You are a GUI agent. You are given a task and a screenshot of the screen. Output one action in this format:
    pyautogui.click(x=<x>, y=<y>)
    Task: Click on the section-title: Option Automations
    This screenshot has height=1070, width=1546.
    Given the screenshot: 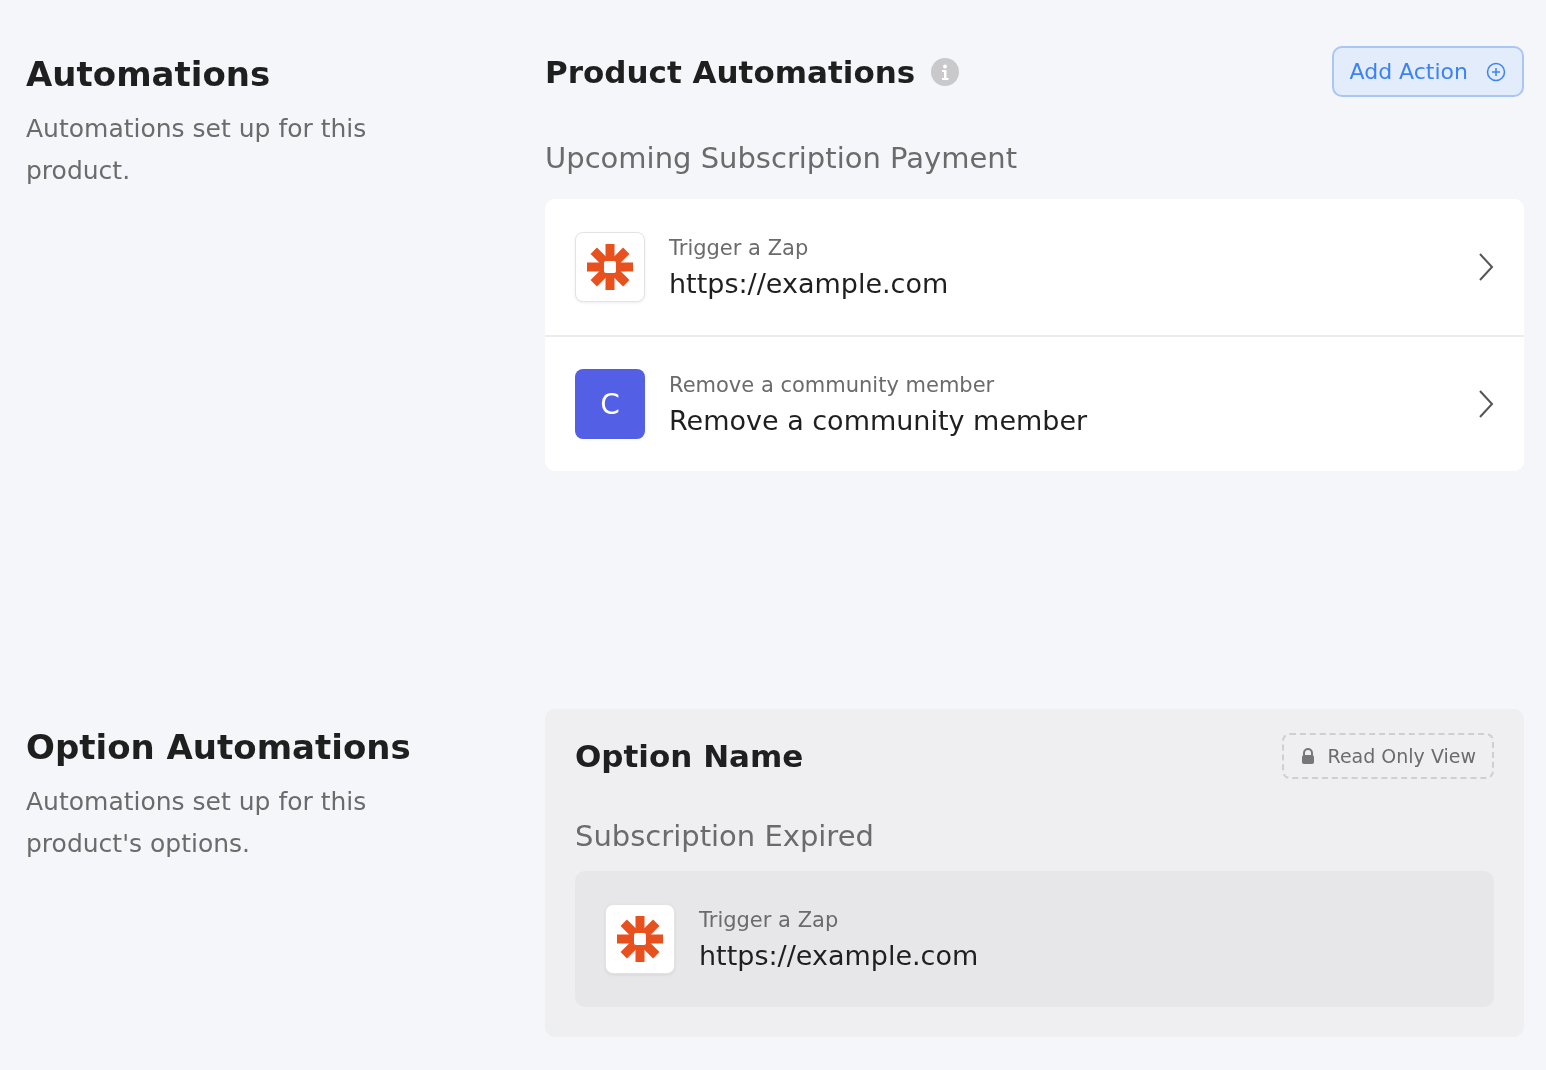 What is the action you would take?
    pyautogui.click(x=219, y=747)
    